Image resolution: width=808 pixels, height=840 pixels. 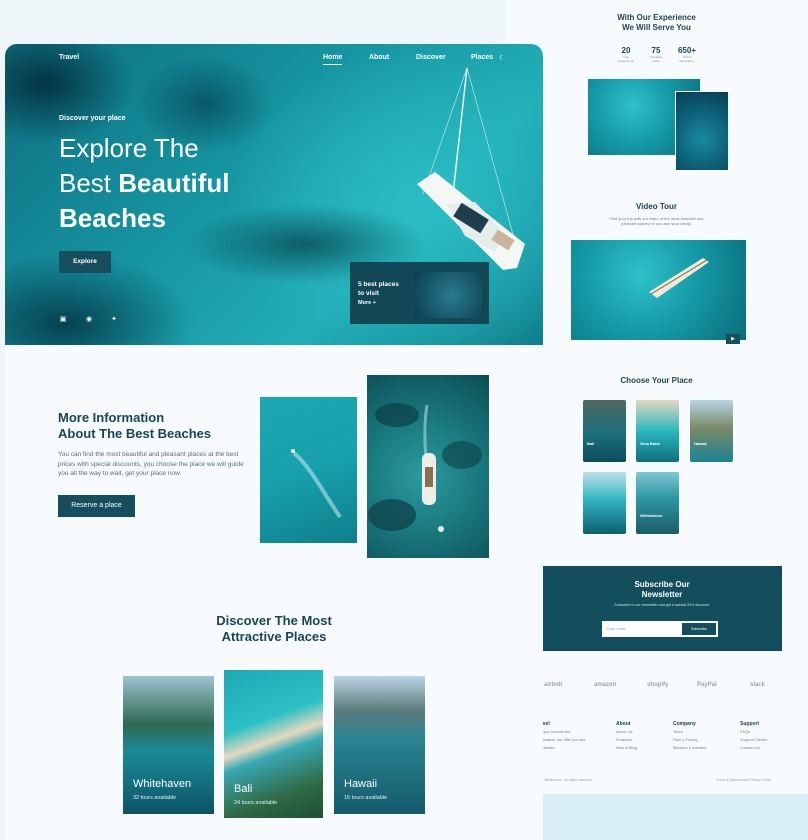 I want to click on place-tours: 15 tours available, so click(x=366, y=798).